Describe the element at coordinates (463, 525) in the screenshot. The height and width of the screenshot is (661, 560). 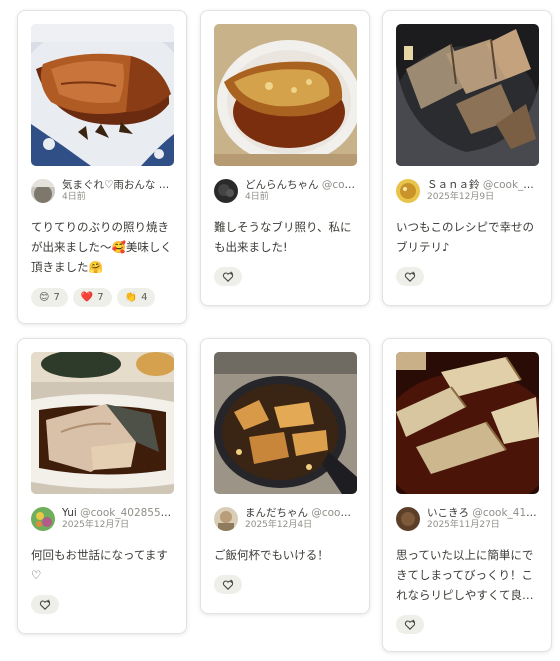
I see `post-date: 2025年11月27日` at that location.